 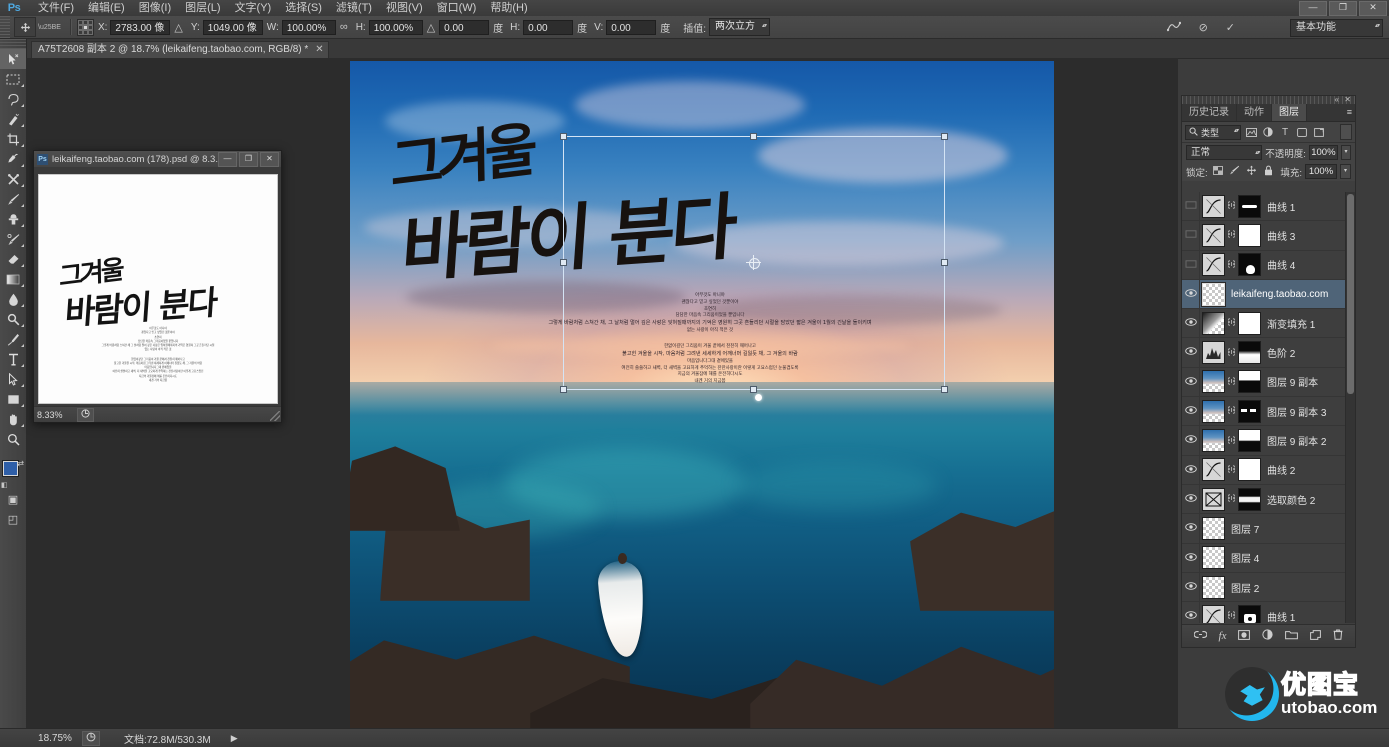 I want to click on layer-row: 图层 7, so click(x=1268, y=529).